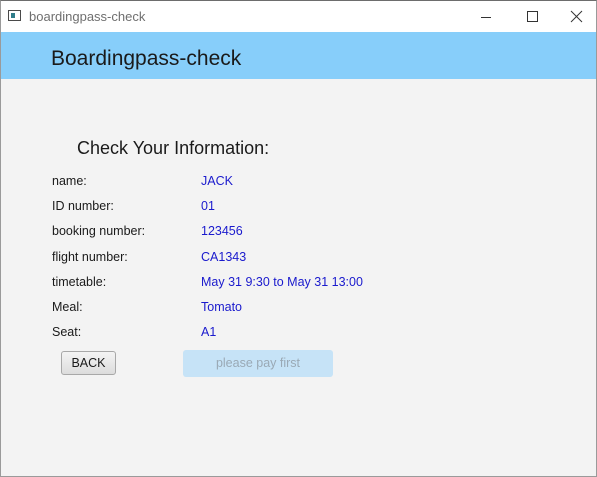  What do you see at coordinates (258, 363) in the screenshot?
I see `pay-first-button: please pay first` at bounding box center [258, 363].